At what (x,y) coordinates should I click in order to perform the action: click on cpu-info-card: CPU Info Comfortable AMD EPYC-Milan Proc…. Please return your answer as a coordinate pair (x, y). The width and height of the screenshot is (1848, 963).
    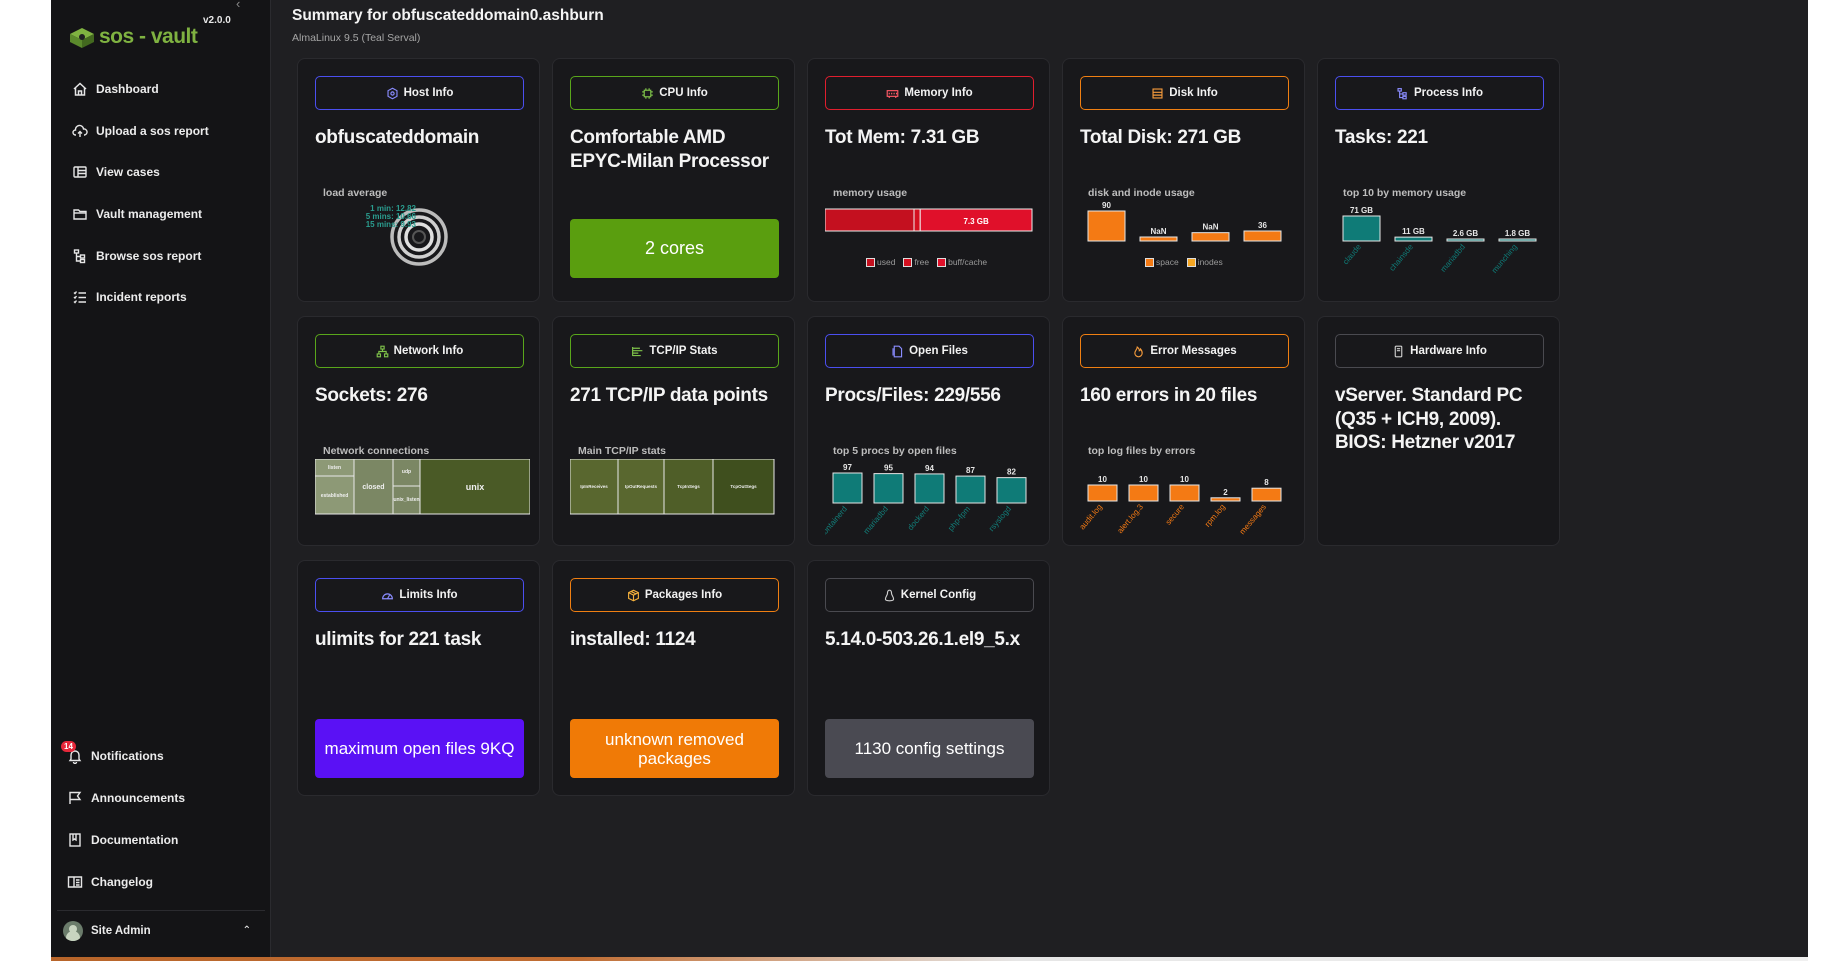
    Looking at the image, I should click on (673, 180).